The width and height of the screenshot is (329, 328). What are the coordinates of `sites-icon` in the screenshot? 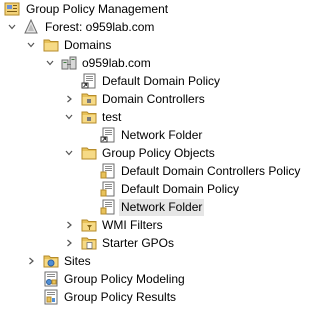 It's located at (51, 261).